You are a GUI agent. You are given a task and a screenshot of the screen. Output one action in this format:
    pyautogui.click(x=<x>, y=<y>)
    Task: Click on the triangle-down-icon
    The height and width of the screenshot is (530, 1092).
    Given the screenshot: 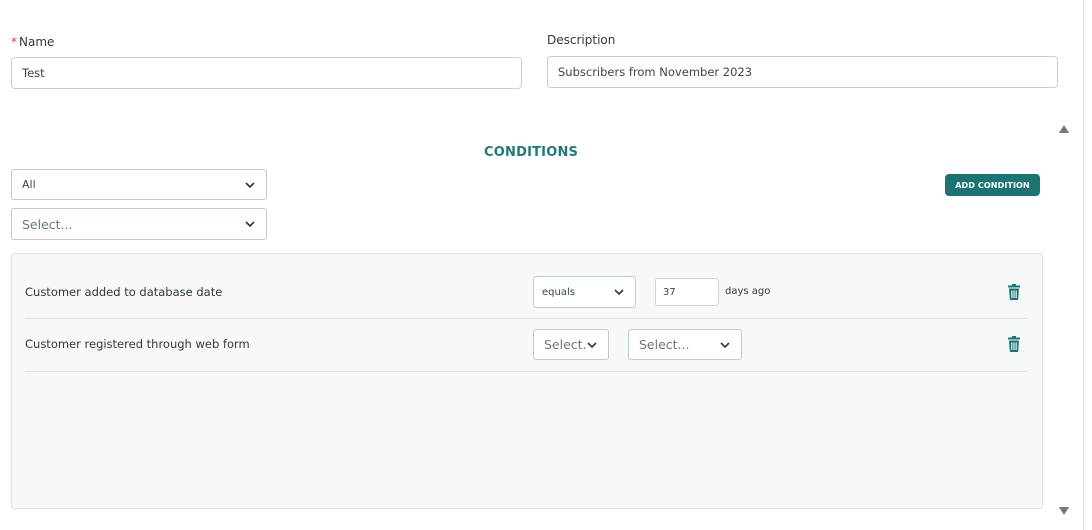 What is the action you would take?
    pyautogui.click(x=1064, y=511)
    